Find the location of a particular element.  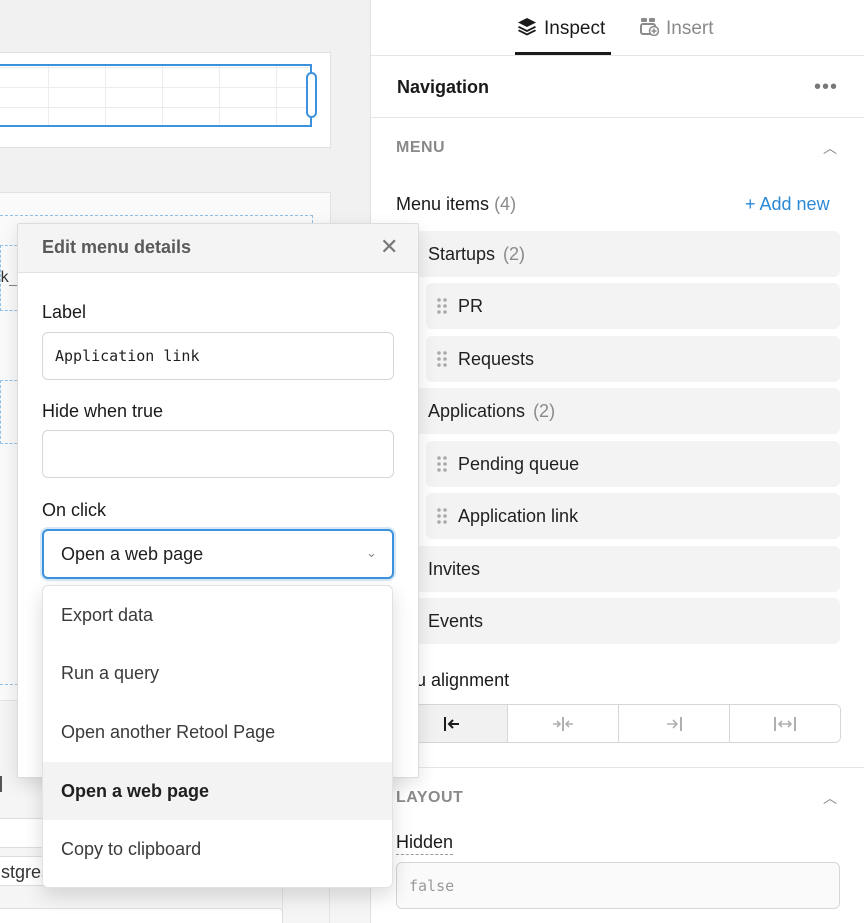

label-input: Application link is located at coordinates (218, 356).